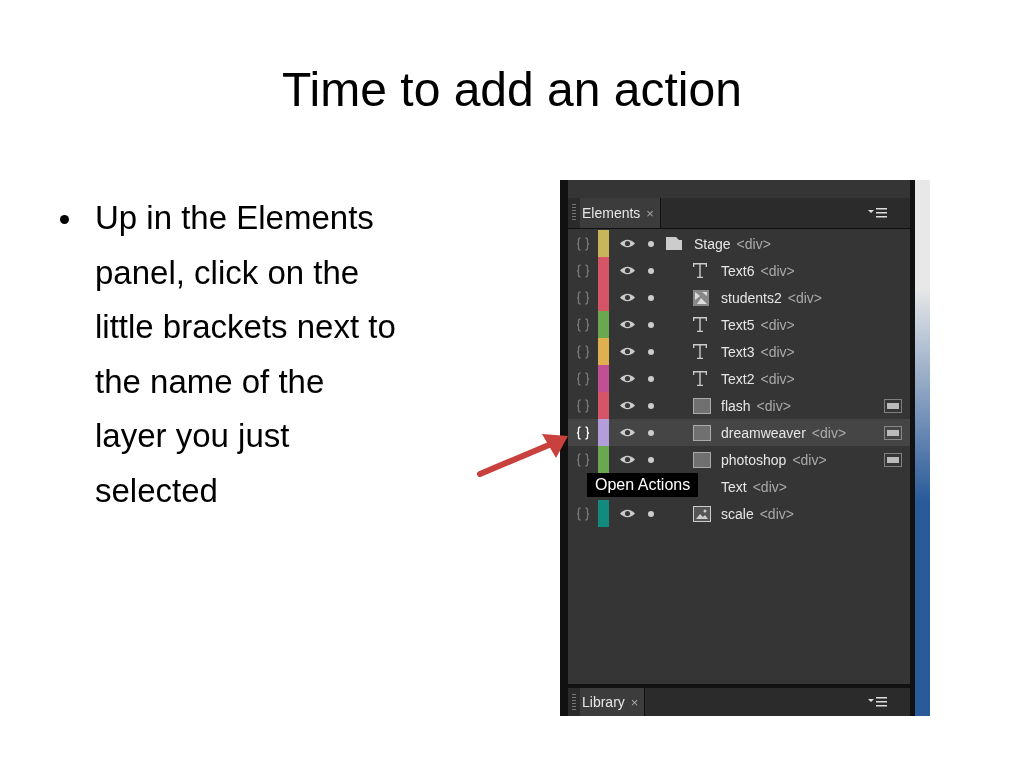  Describe the element at coordinates (738, 351) in the screenshot. I see `element-name: Text3` at that location.